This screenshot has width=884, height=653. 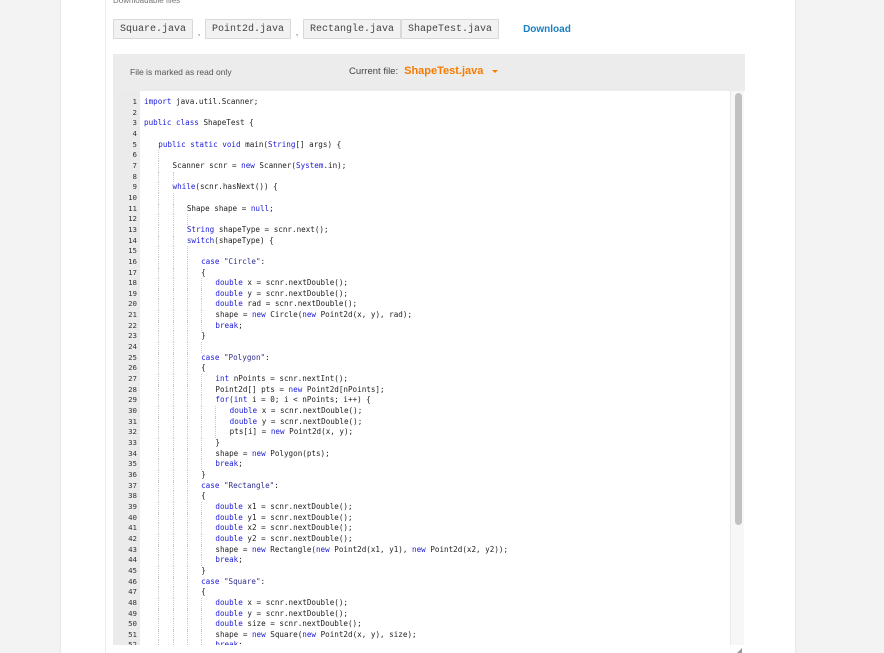 I want to click on code-text: double y = scnr.nextDouble();, so click(x=296, y=422).